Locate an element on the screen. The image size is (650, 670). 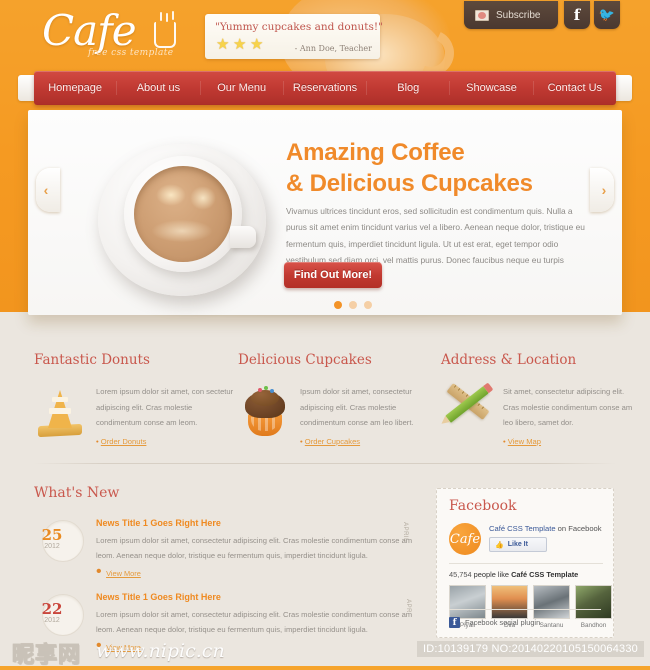
subscribe-label: Subscribe is located at coordinates (518, 15).